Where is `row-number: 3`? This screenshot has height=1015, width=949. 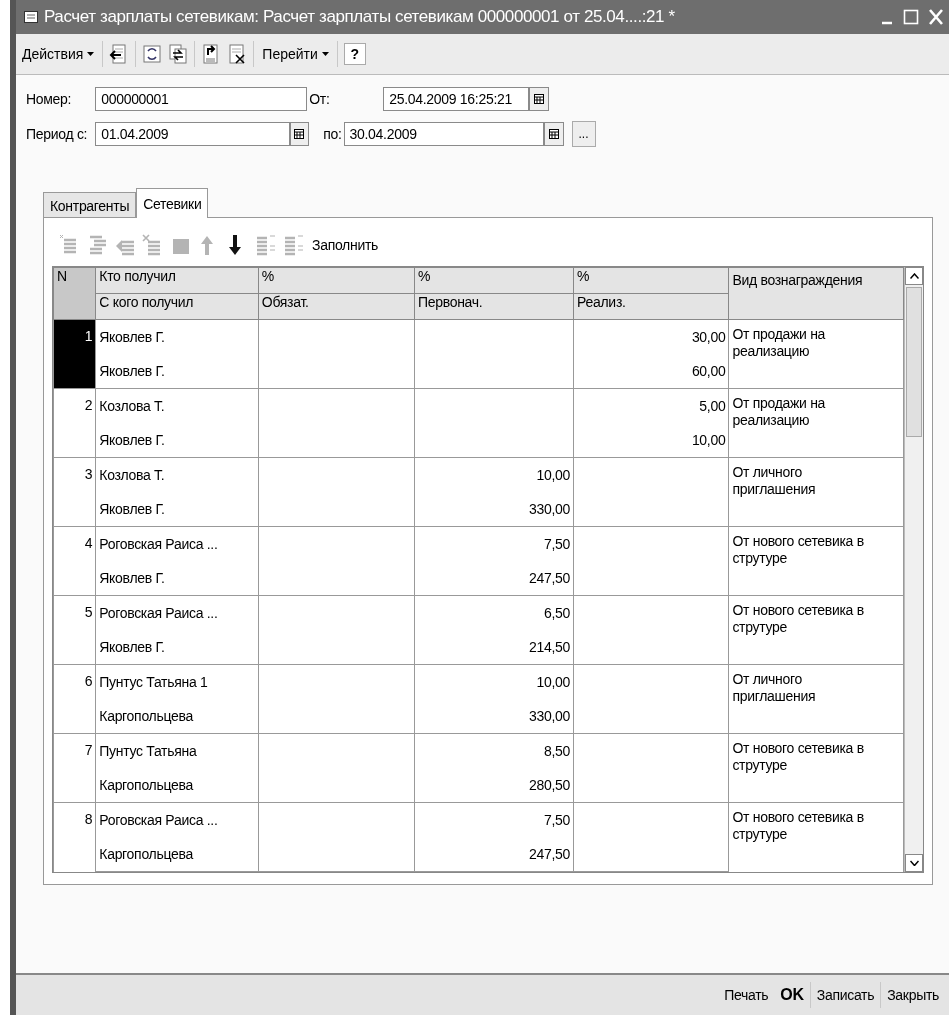 row-number: 3 is located at coordinates (74, 492).